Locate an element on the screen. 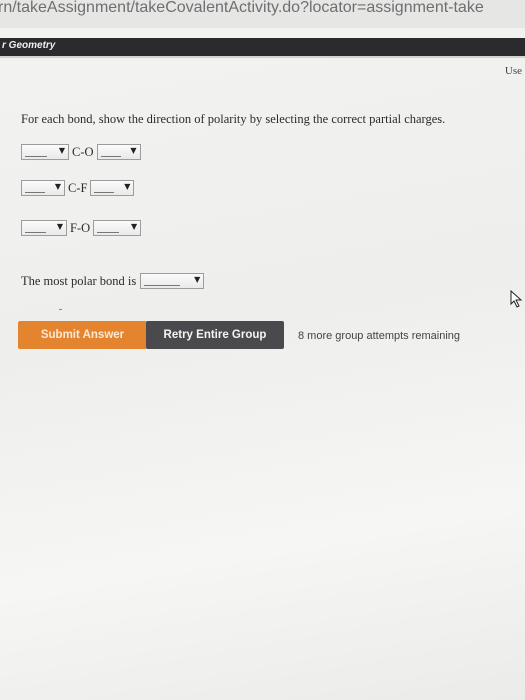 The height and width of the screenshot is (700, 525). bond-label: C-O is located at coordinates (83, 151).